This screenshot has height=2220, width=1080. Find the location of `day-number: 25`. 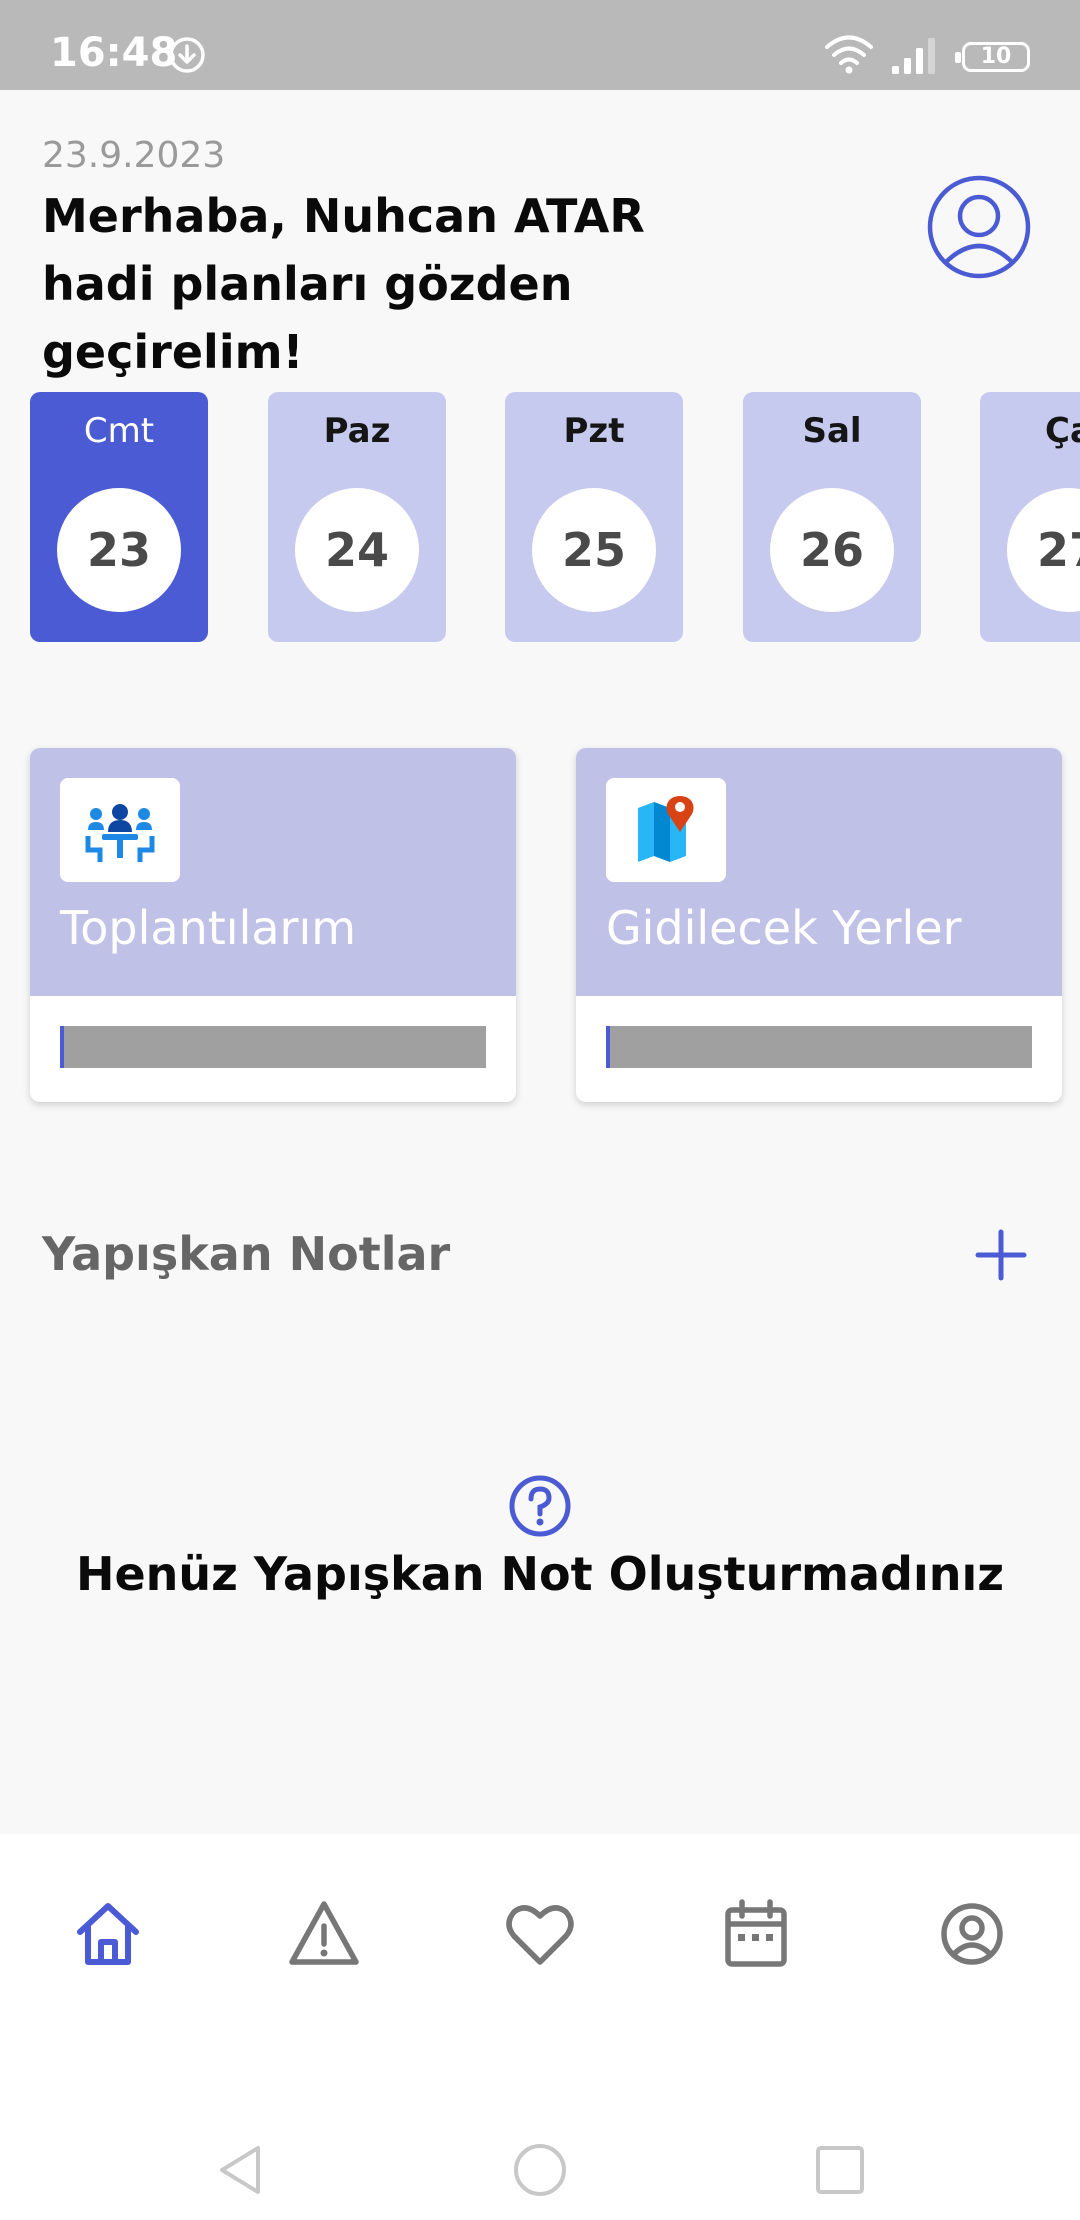

day-number: 25 is located at coordinates (594, 550).